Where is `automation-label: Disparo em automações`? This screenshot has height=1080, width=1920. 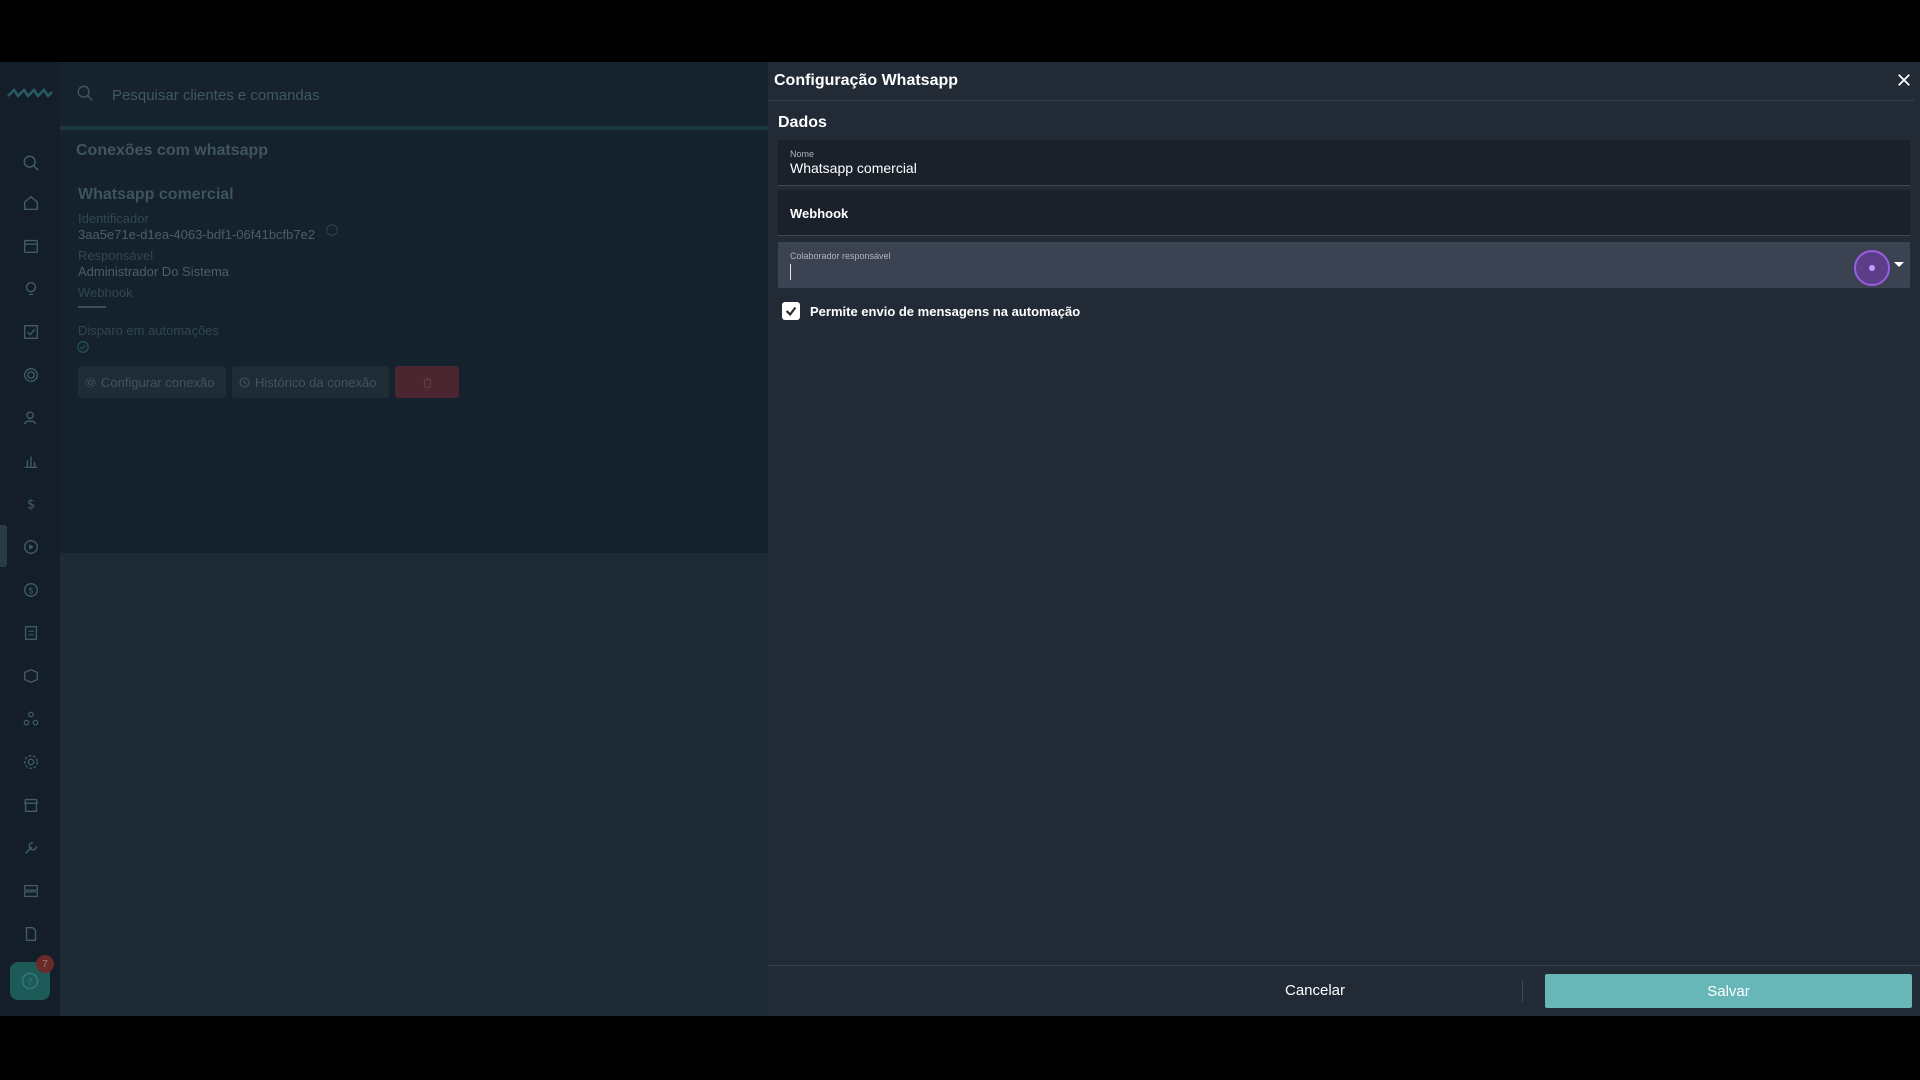 automation-label: Disparo em automações is located at coordinates (148, 330).